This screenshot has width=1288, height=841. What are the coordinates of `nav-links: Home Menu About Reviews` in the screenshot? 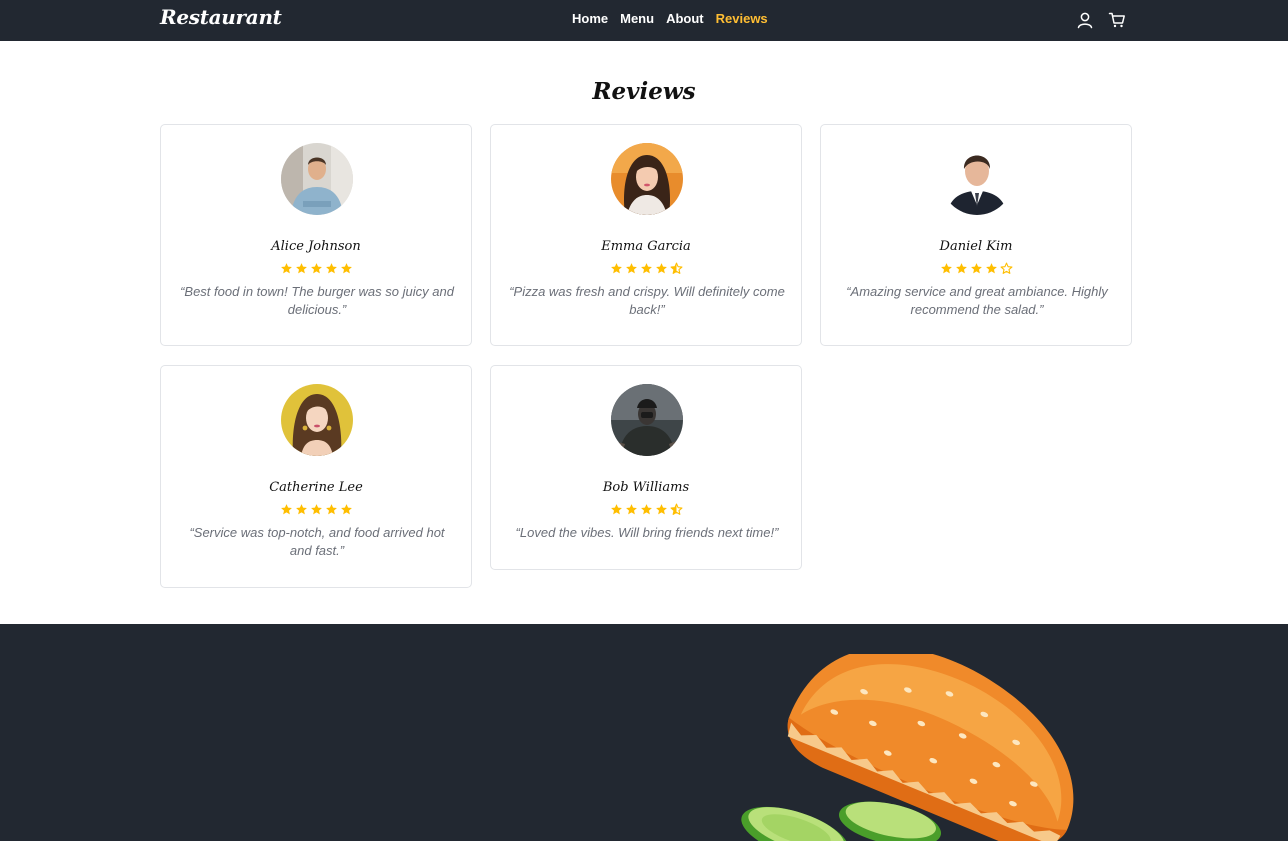 It's located at (670, 18).